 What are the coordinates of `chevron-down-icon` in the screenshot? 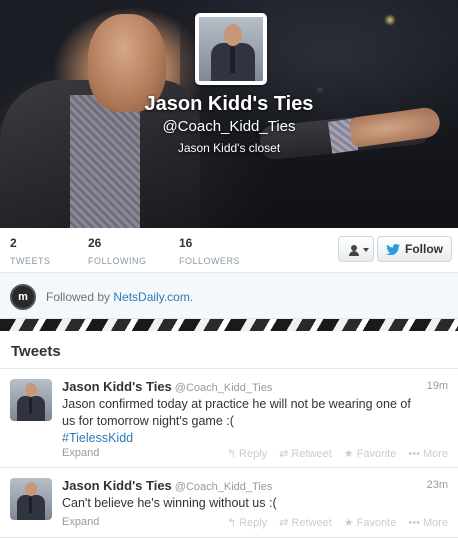 It's located at (366, 250).